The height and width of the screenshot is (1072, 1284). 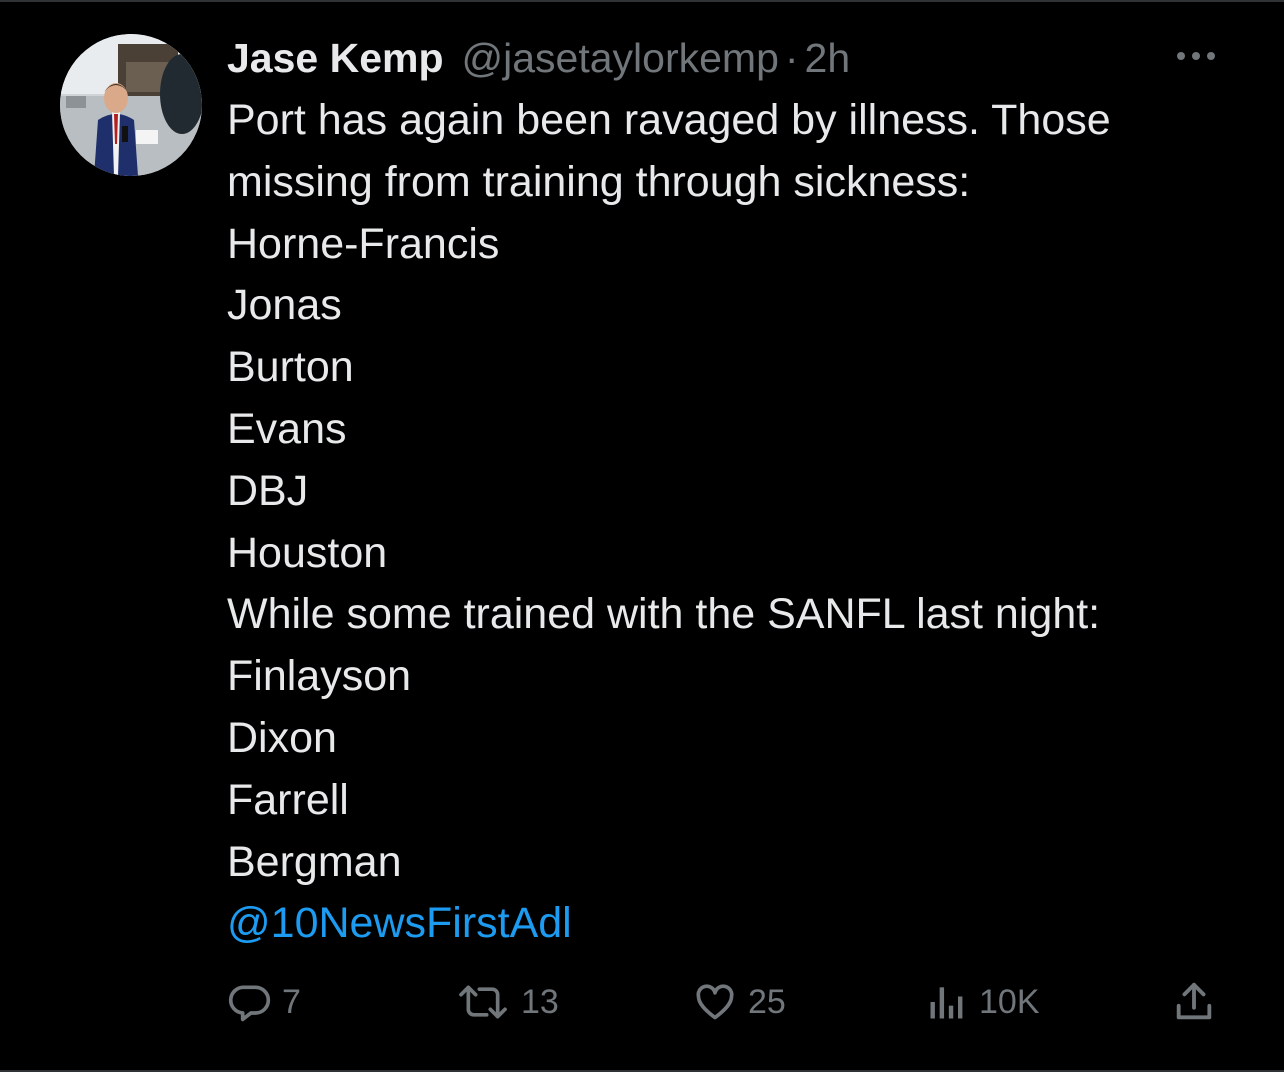 I want to click on tweet-line: Dixon, so click(x=282, y=737).